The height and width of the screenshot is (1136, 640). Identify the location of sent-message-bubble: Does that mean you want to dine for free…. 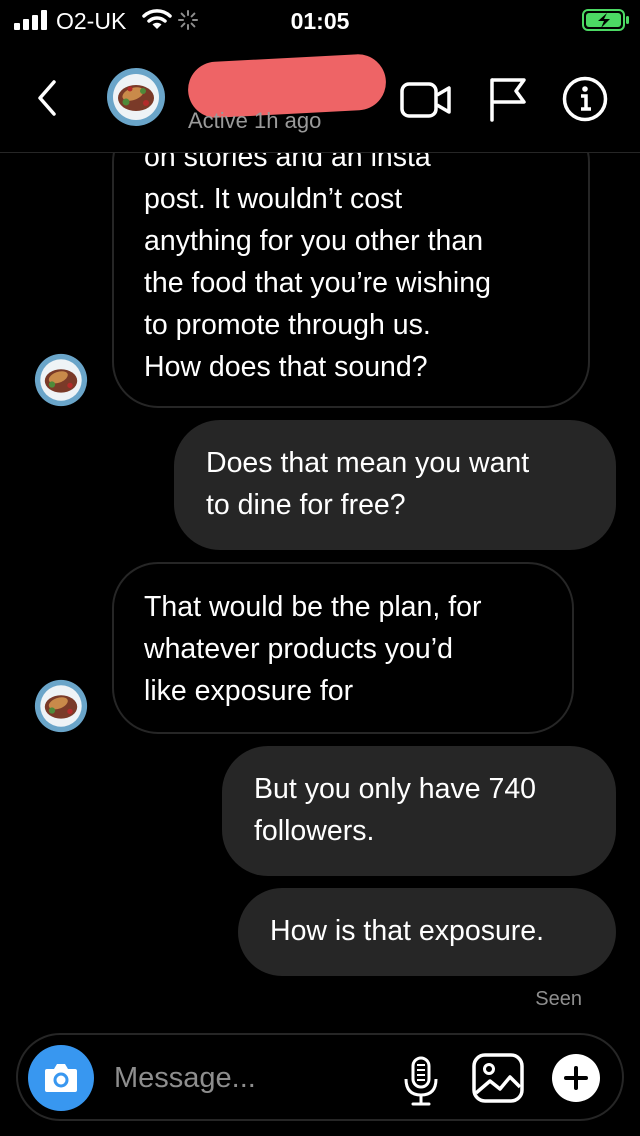
(395, 485).